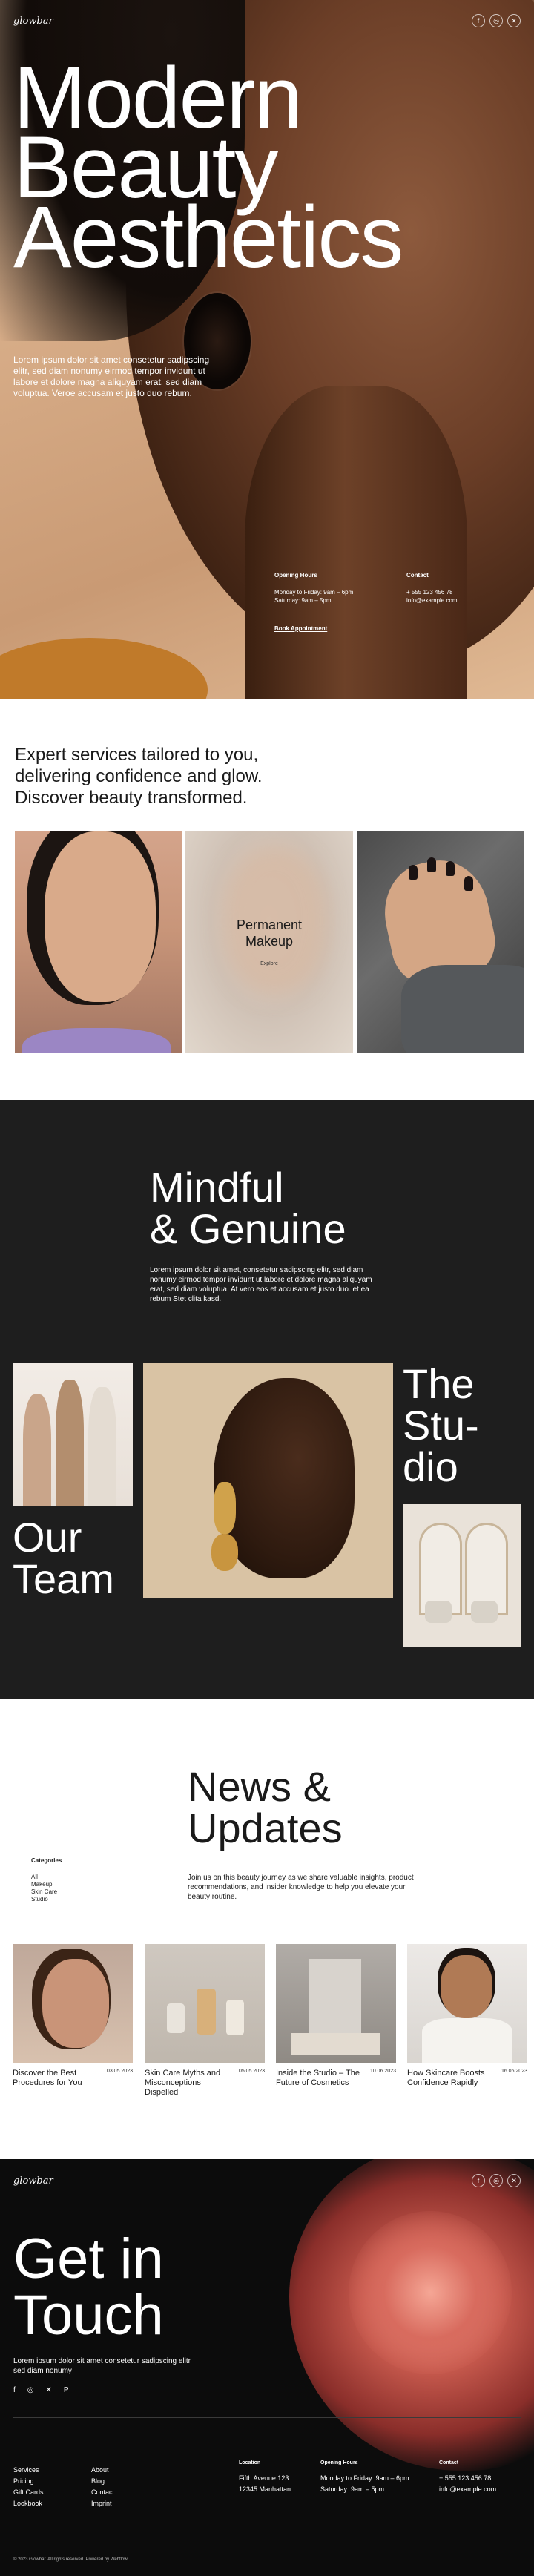 This screenshot has height=2576, width=534. Describe the element at coordinates (102, 2504) in the screenshot. I see `footer-link-imprint: Imprint` at that location.